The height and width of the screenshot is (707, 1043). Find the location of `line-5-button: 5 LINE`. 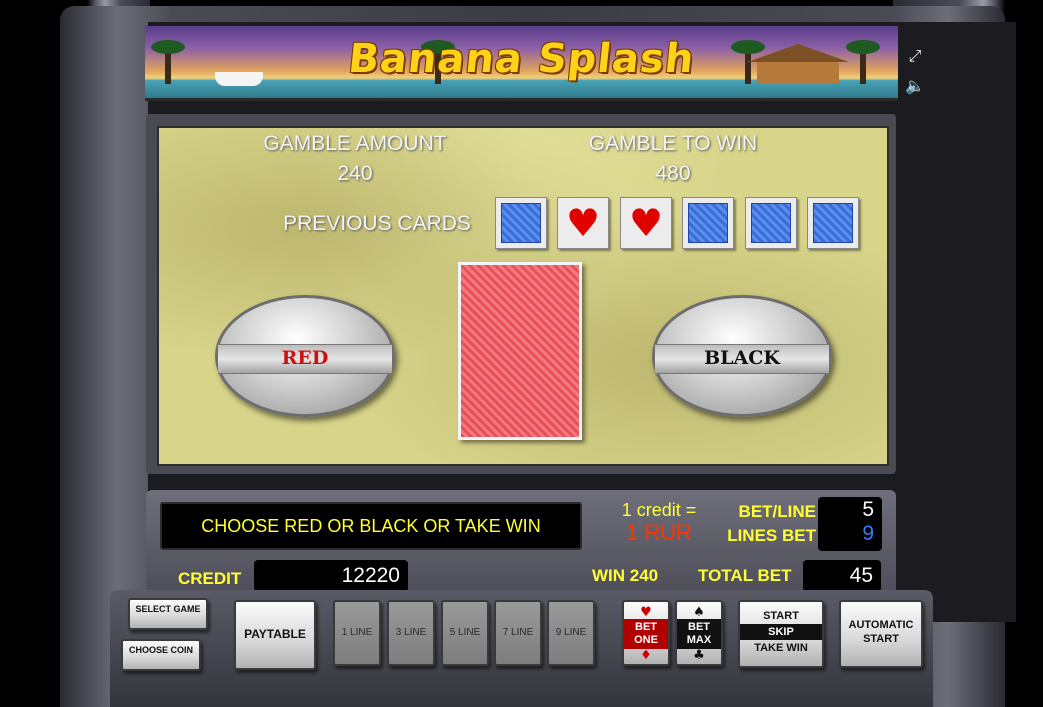

line-5-button: 5 LINE is located at coordinates (465, 633).